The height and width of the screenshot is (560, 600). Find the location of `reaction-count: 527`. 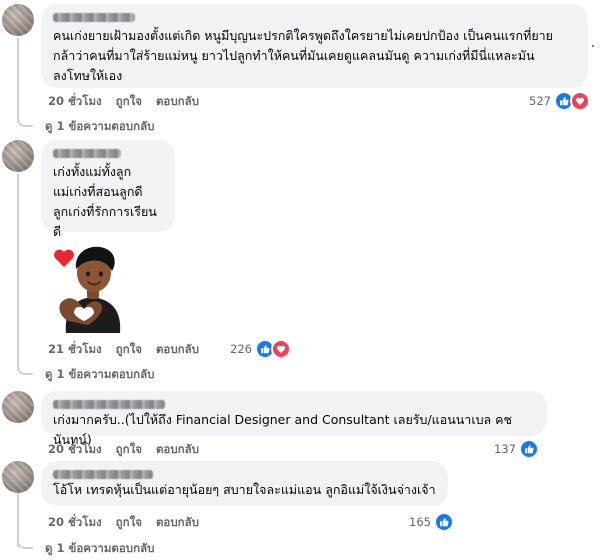

reaction-count: 527 is located at coordinates (540, 101).